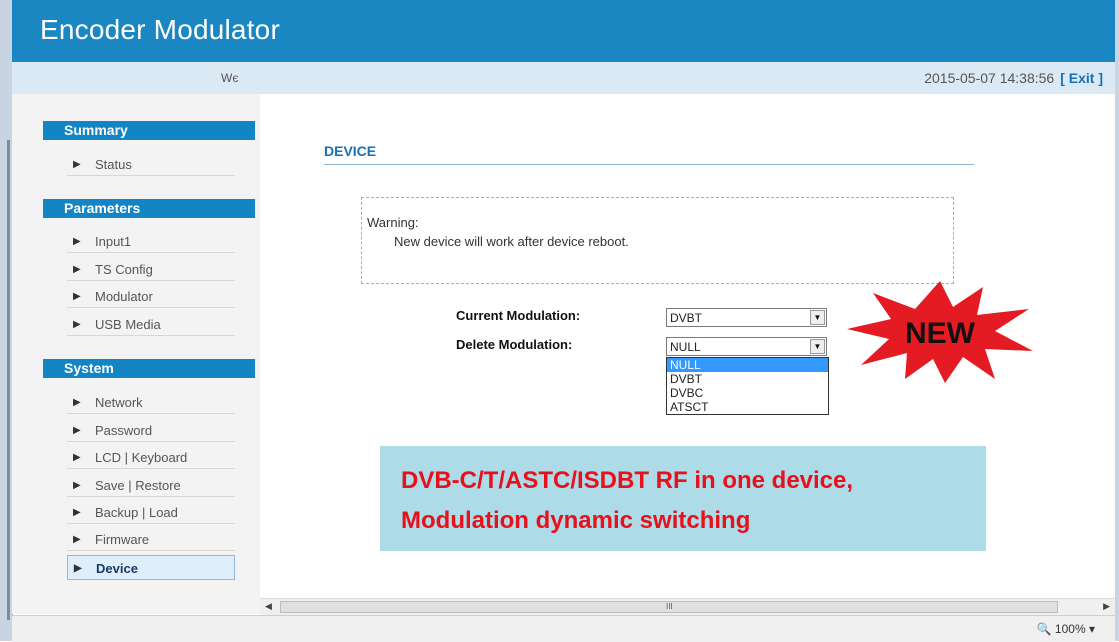 The height and width of the screenshot is (642, 1119). I want to click on sidebar-item-status: ▶ Status, so click(151, 165).